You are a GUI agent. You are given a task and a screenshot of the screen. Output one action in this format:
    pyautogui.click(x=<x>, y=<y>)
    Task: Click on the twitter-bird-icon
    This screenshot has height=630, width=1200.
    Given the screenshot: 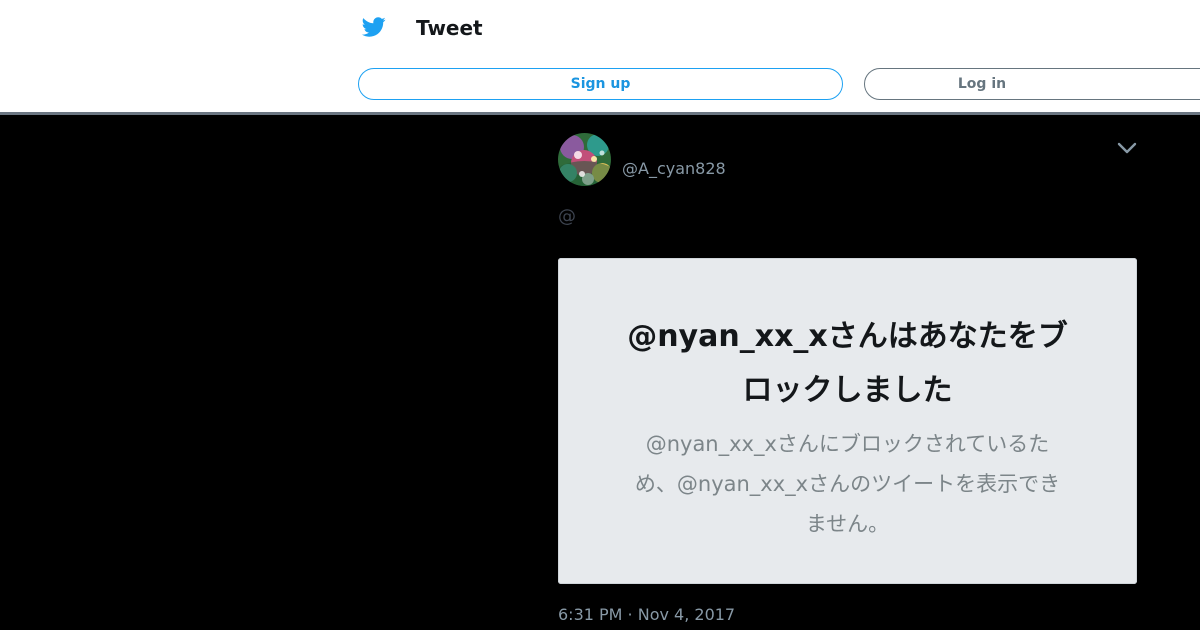 What is the action you would take?
    pyautogui.click(x=374, y=27)
    